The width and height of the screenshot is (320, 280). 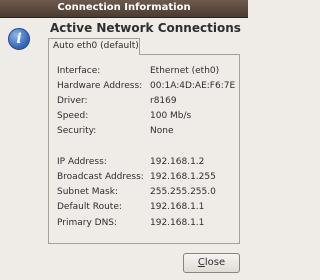 What do you see at coordinates (77, 131) in the screenshot?
I see `field-label: Security:` at bounding box center [77, 131].